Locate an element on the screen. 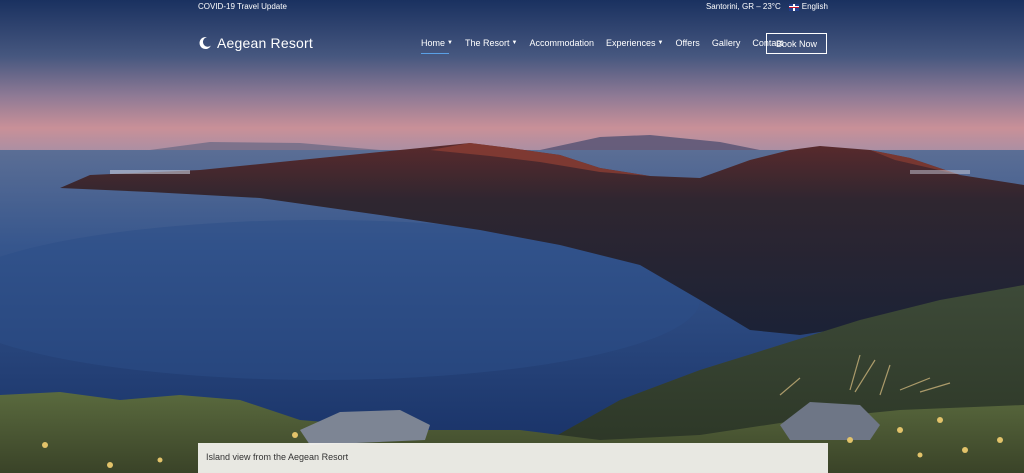 This screenshot has width=1024, height=473. weather-indicator: Santorini, GR – 23°C is located at coordinates (743, 6).